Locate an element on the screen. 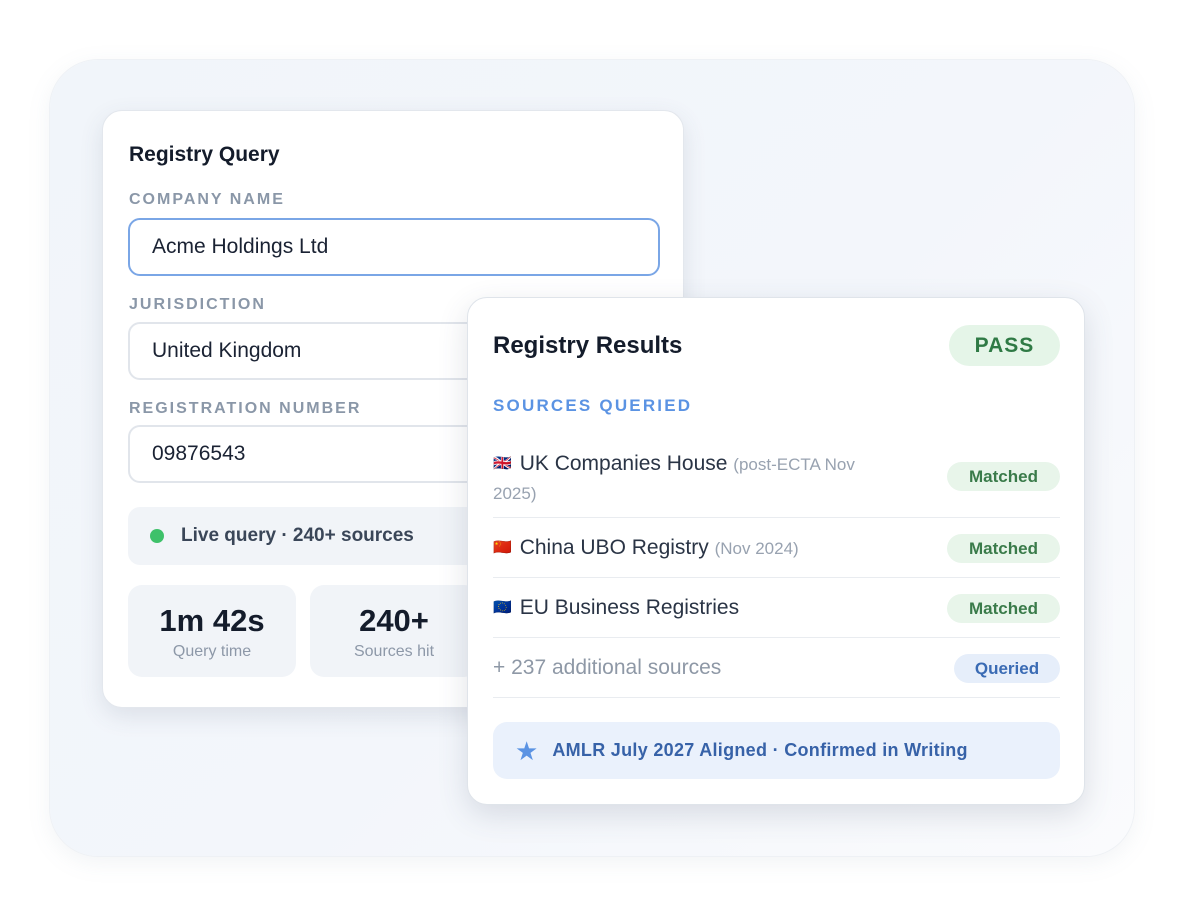 The height and width of the screenshot is (898, 1185). source-name: 🇨🇳 China UBO Registry (Nov 2024) is located at coordinates (646, 547).